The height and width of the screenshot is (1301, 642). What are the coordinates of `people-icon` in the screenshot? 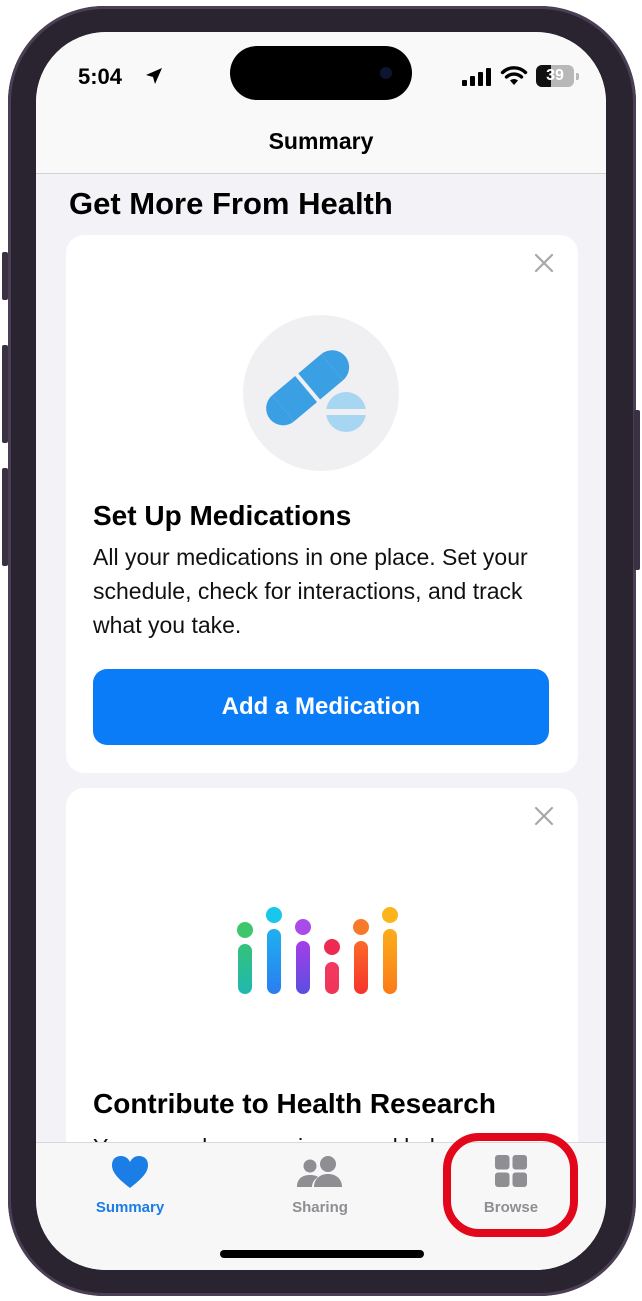 It's located at (319, 1171).